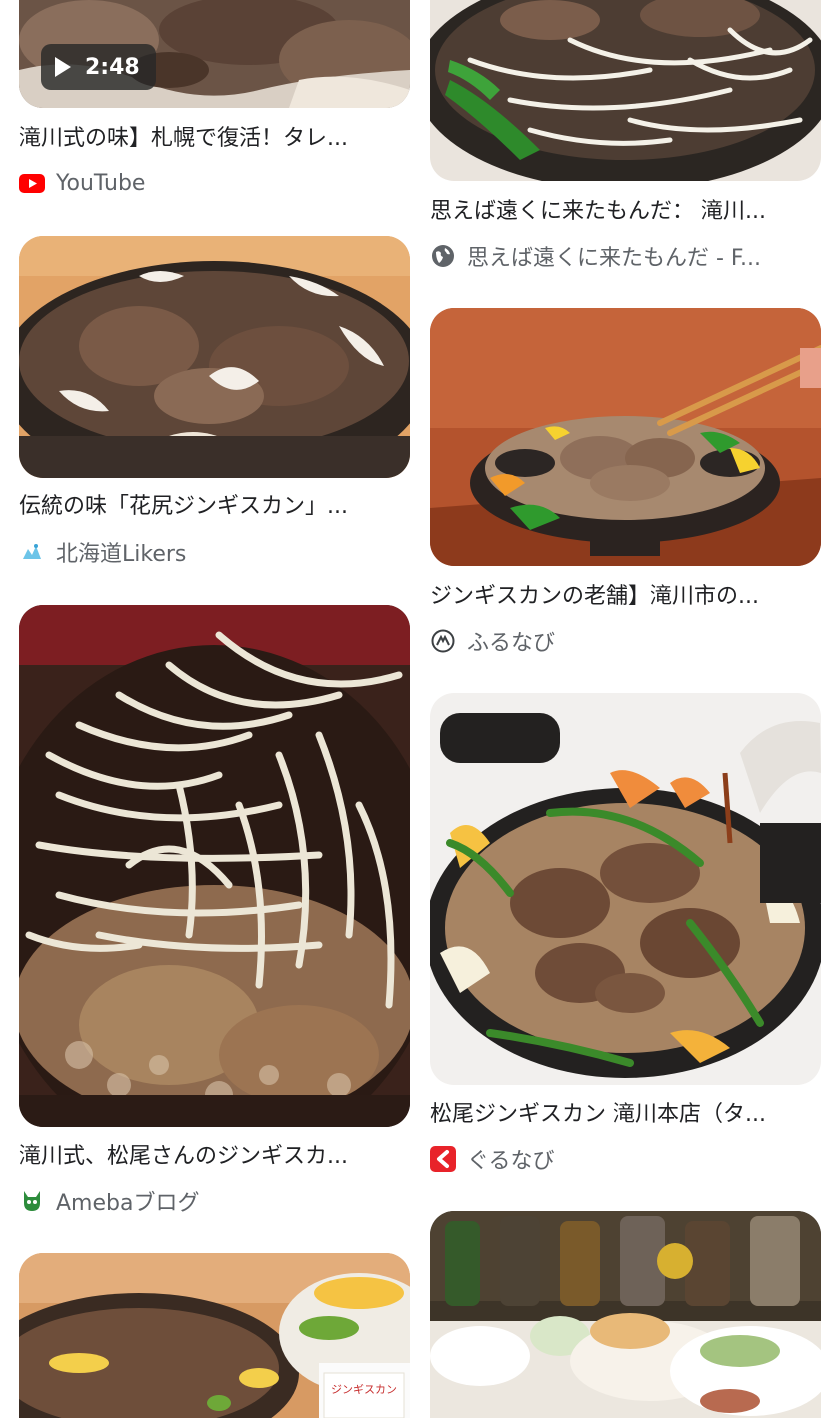  Describe the element at coordinates (511, 1161) in the screenshot. I see `source-name: ぐるなび` at that location.